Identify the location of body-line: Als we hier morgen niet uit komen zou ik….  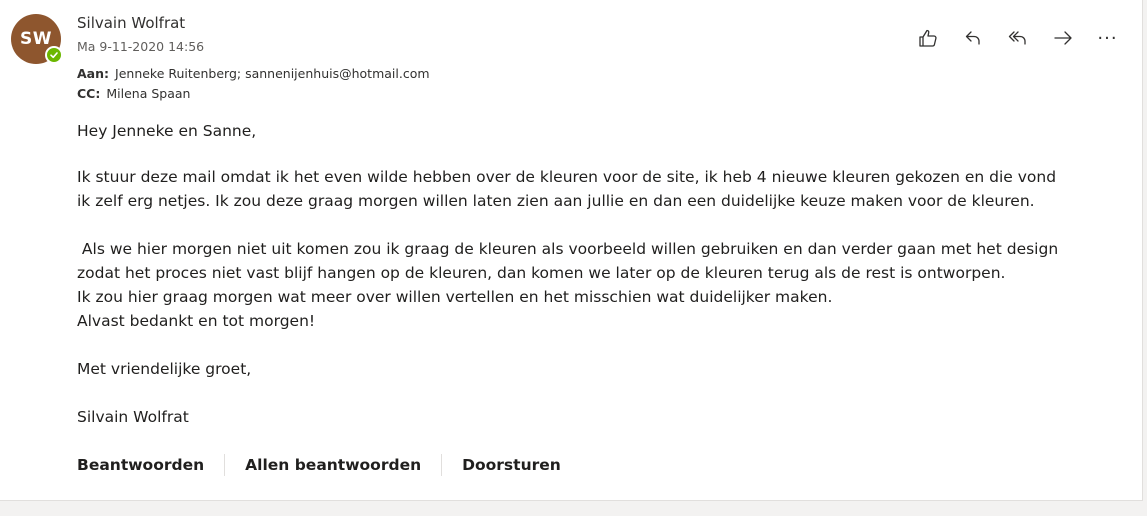
(568, 249).